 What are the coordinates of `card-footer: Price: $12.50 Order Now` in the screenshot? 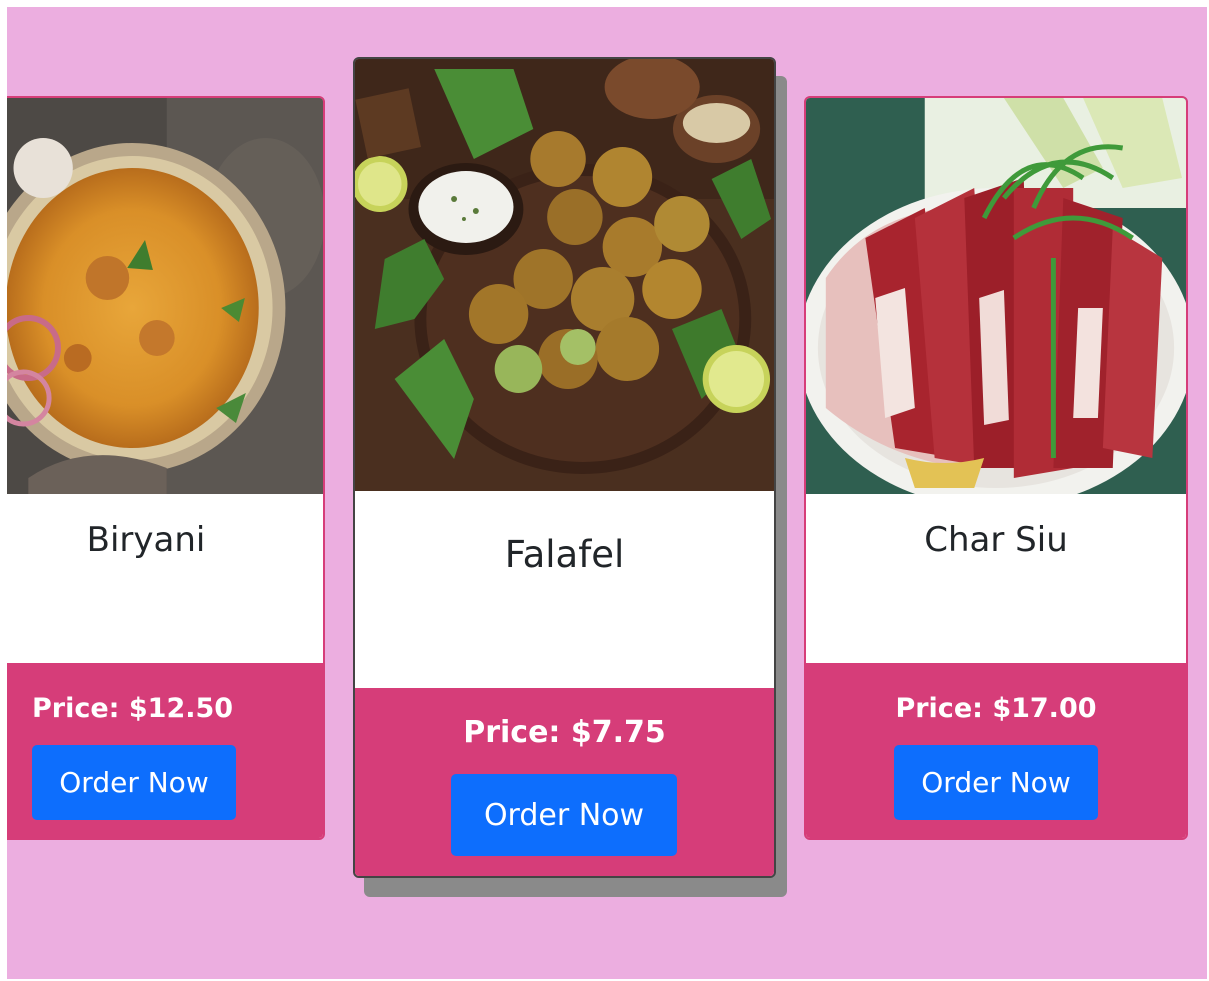 It's located at (165, 750).